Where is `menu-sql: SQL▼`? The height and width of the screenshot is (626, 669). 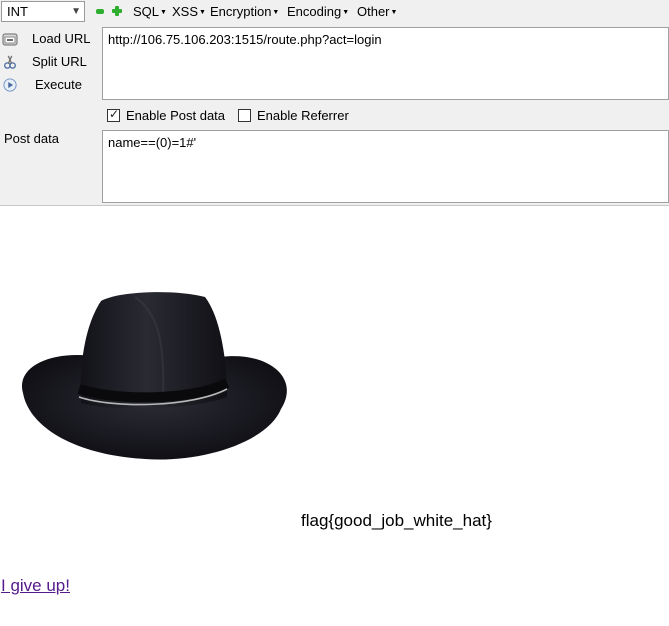 menu-sql: SQL▼ is located at coordinates (150, 12).